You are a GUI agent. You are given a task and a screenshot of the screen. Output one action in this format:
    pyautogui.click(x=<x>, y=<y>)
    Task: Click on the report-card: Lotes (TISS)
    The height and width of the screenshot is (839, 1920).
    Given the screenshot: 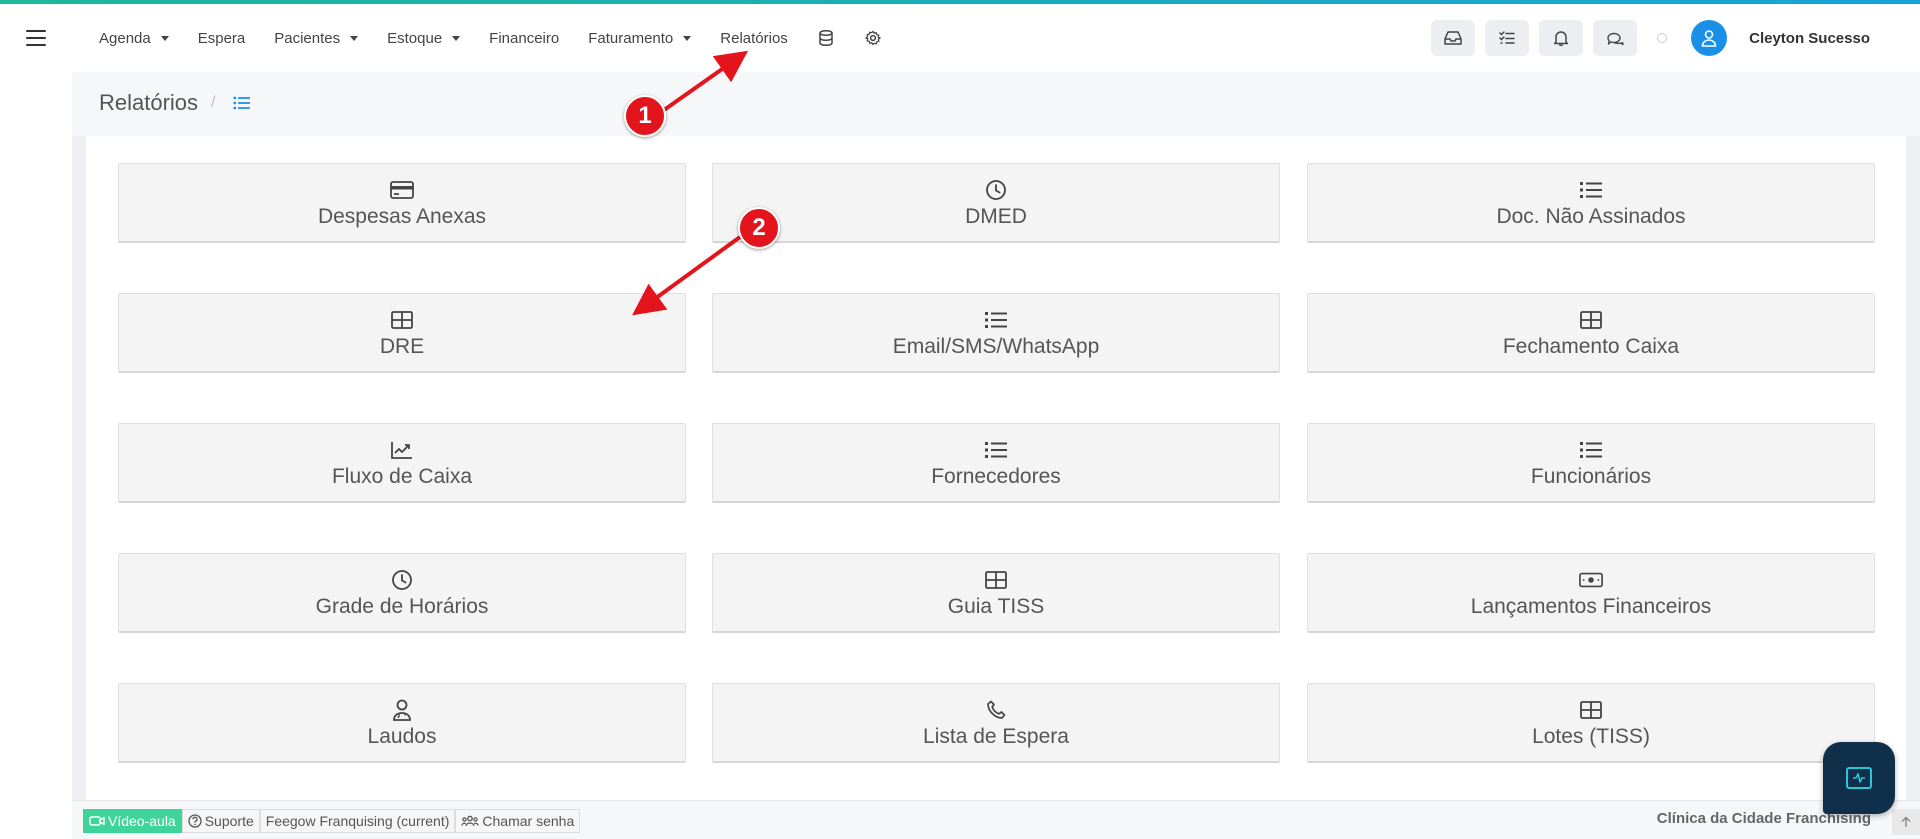 What is the action you would take?
    pyautogui.click(x=1591, y=723)
    